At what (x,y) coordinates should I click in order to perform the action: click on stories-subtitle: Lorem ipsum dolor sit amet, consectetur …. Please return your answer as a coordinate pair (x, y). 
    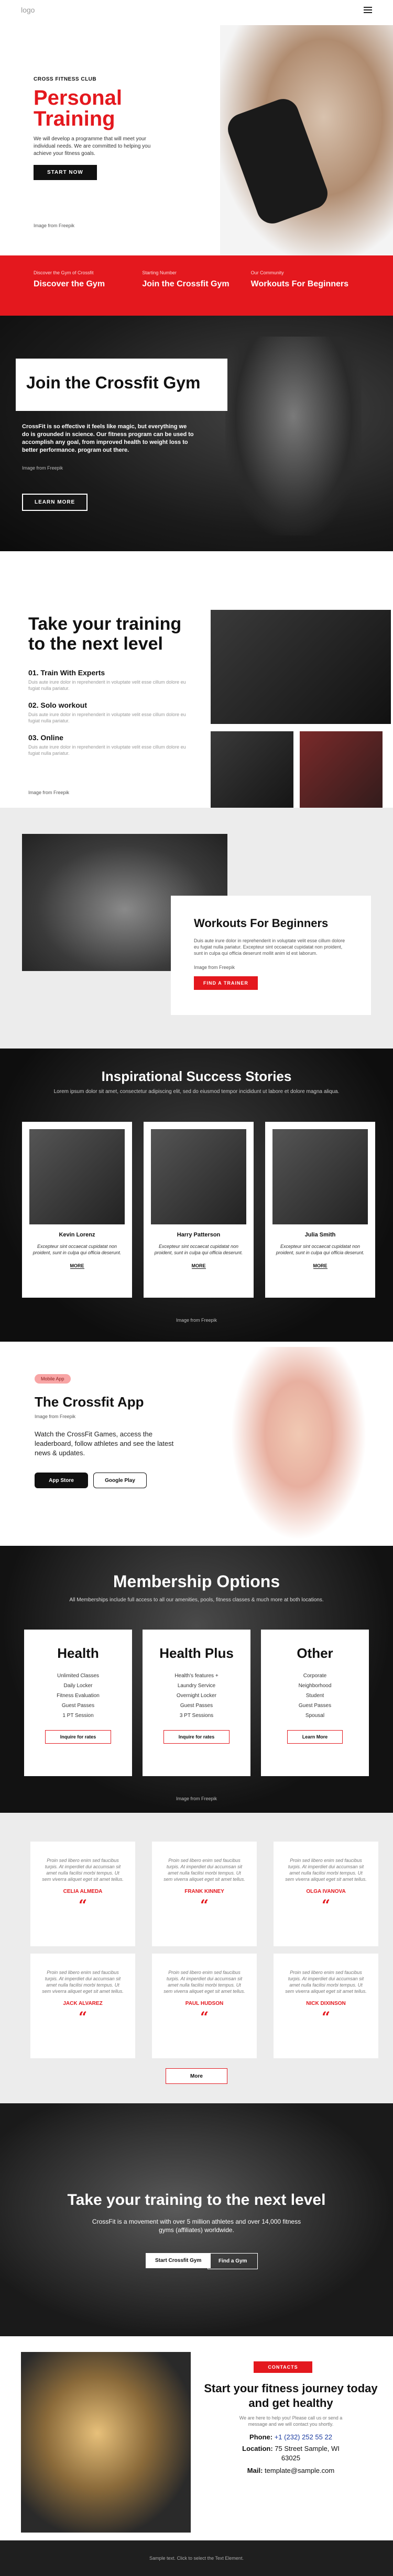
    Looking at the image, I should click on (196, 1092).